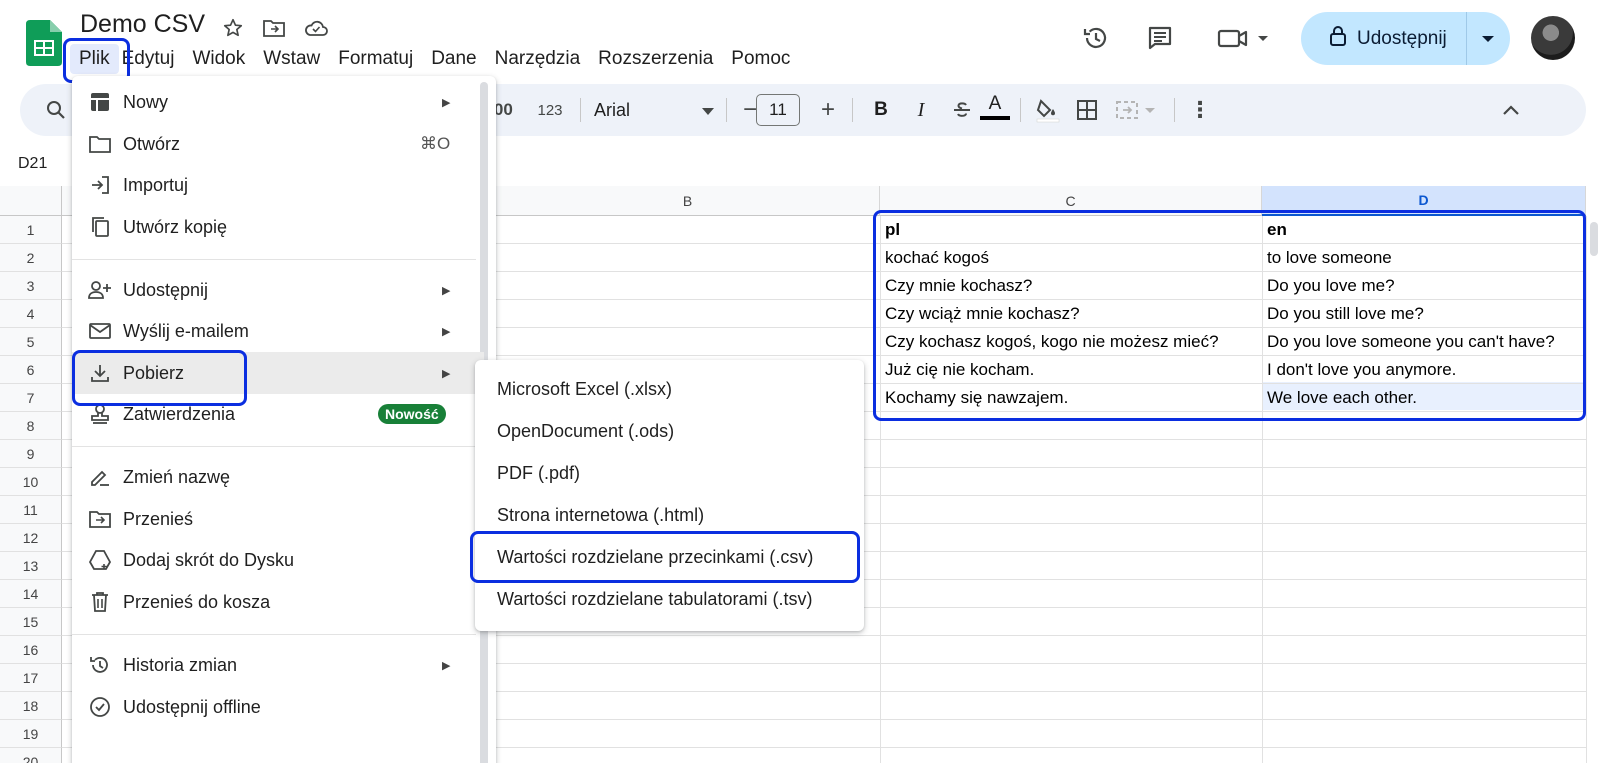 The image size is (1600, 763). I want to click on row-header: 1, so click(31, 230).